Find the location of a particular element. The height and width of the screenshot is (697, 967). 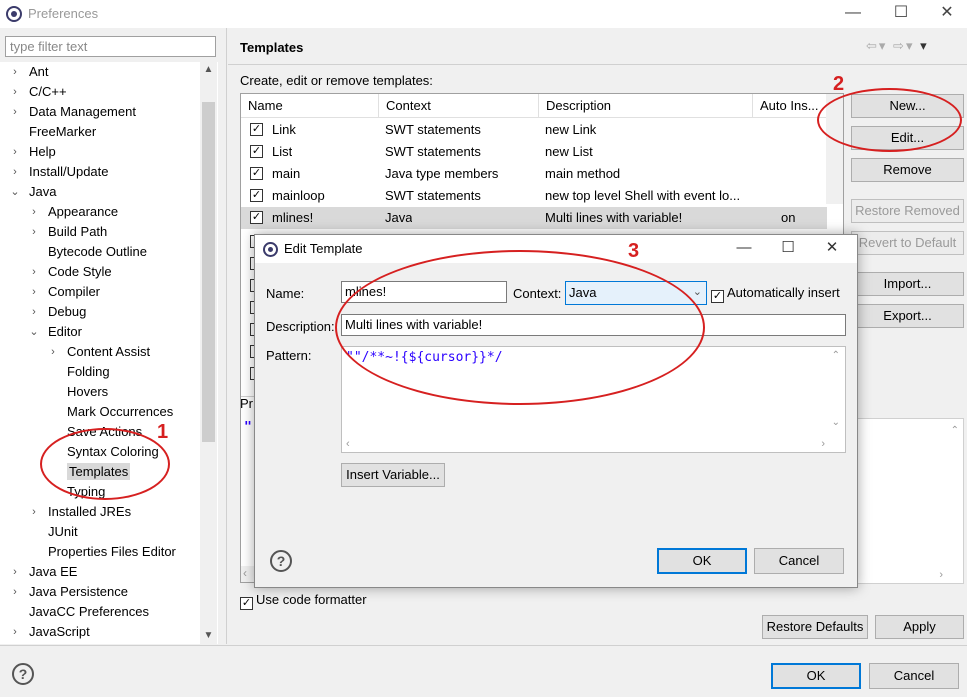

remove-button: Remove is located at coordinates (907, 170).